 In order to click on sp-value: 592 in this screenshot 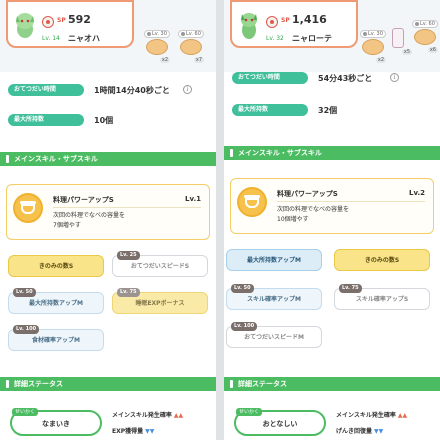, I will do `click(79, 19)`.